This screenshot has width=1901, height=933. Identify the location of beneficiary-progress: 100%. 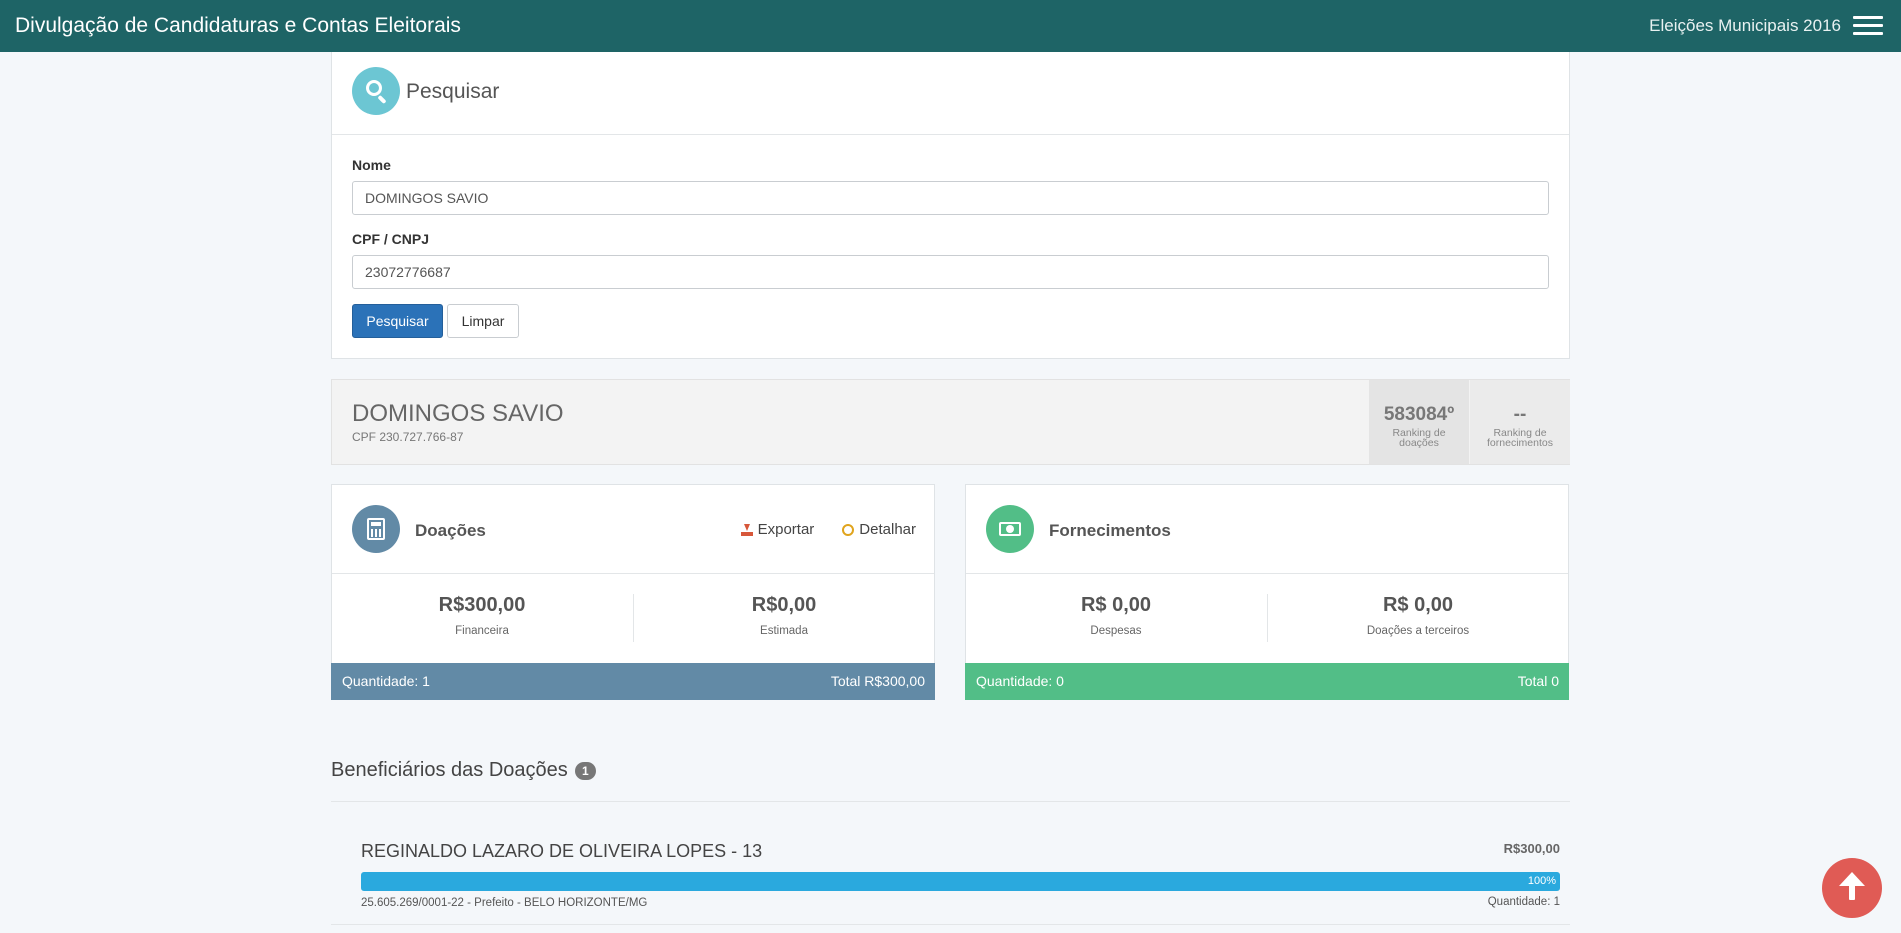
(960, 881).